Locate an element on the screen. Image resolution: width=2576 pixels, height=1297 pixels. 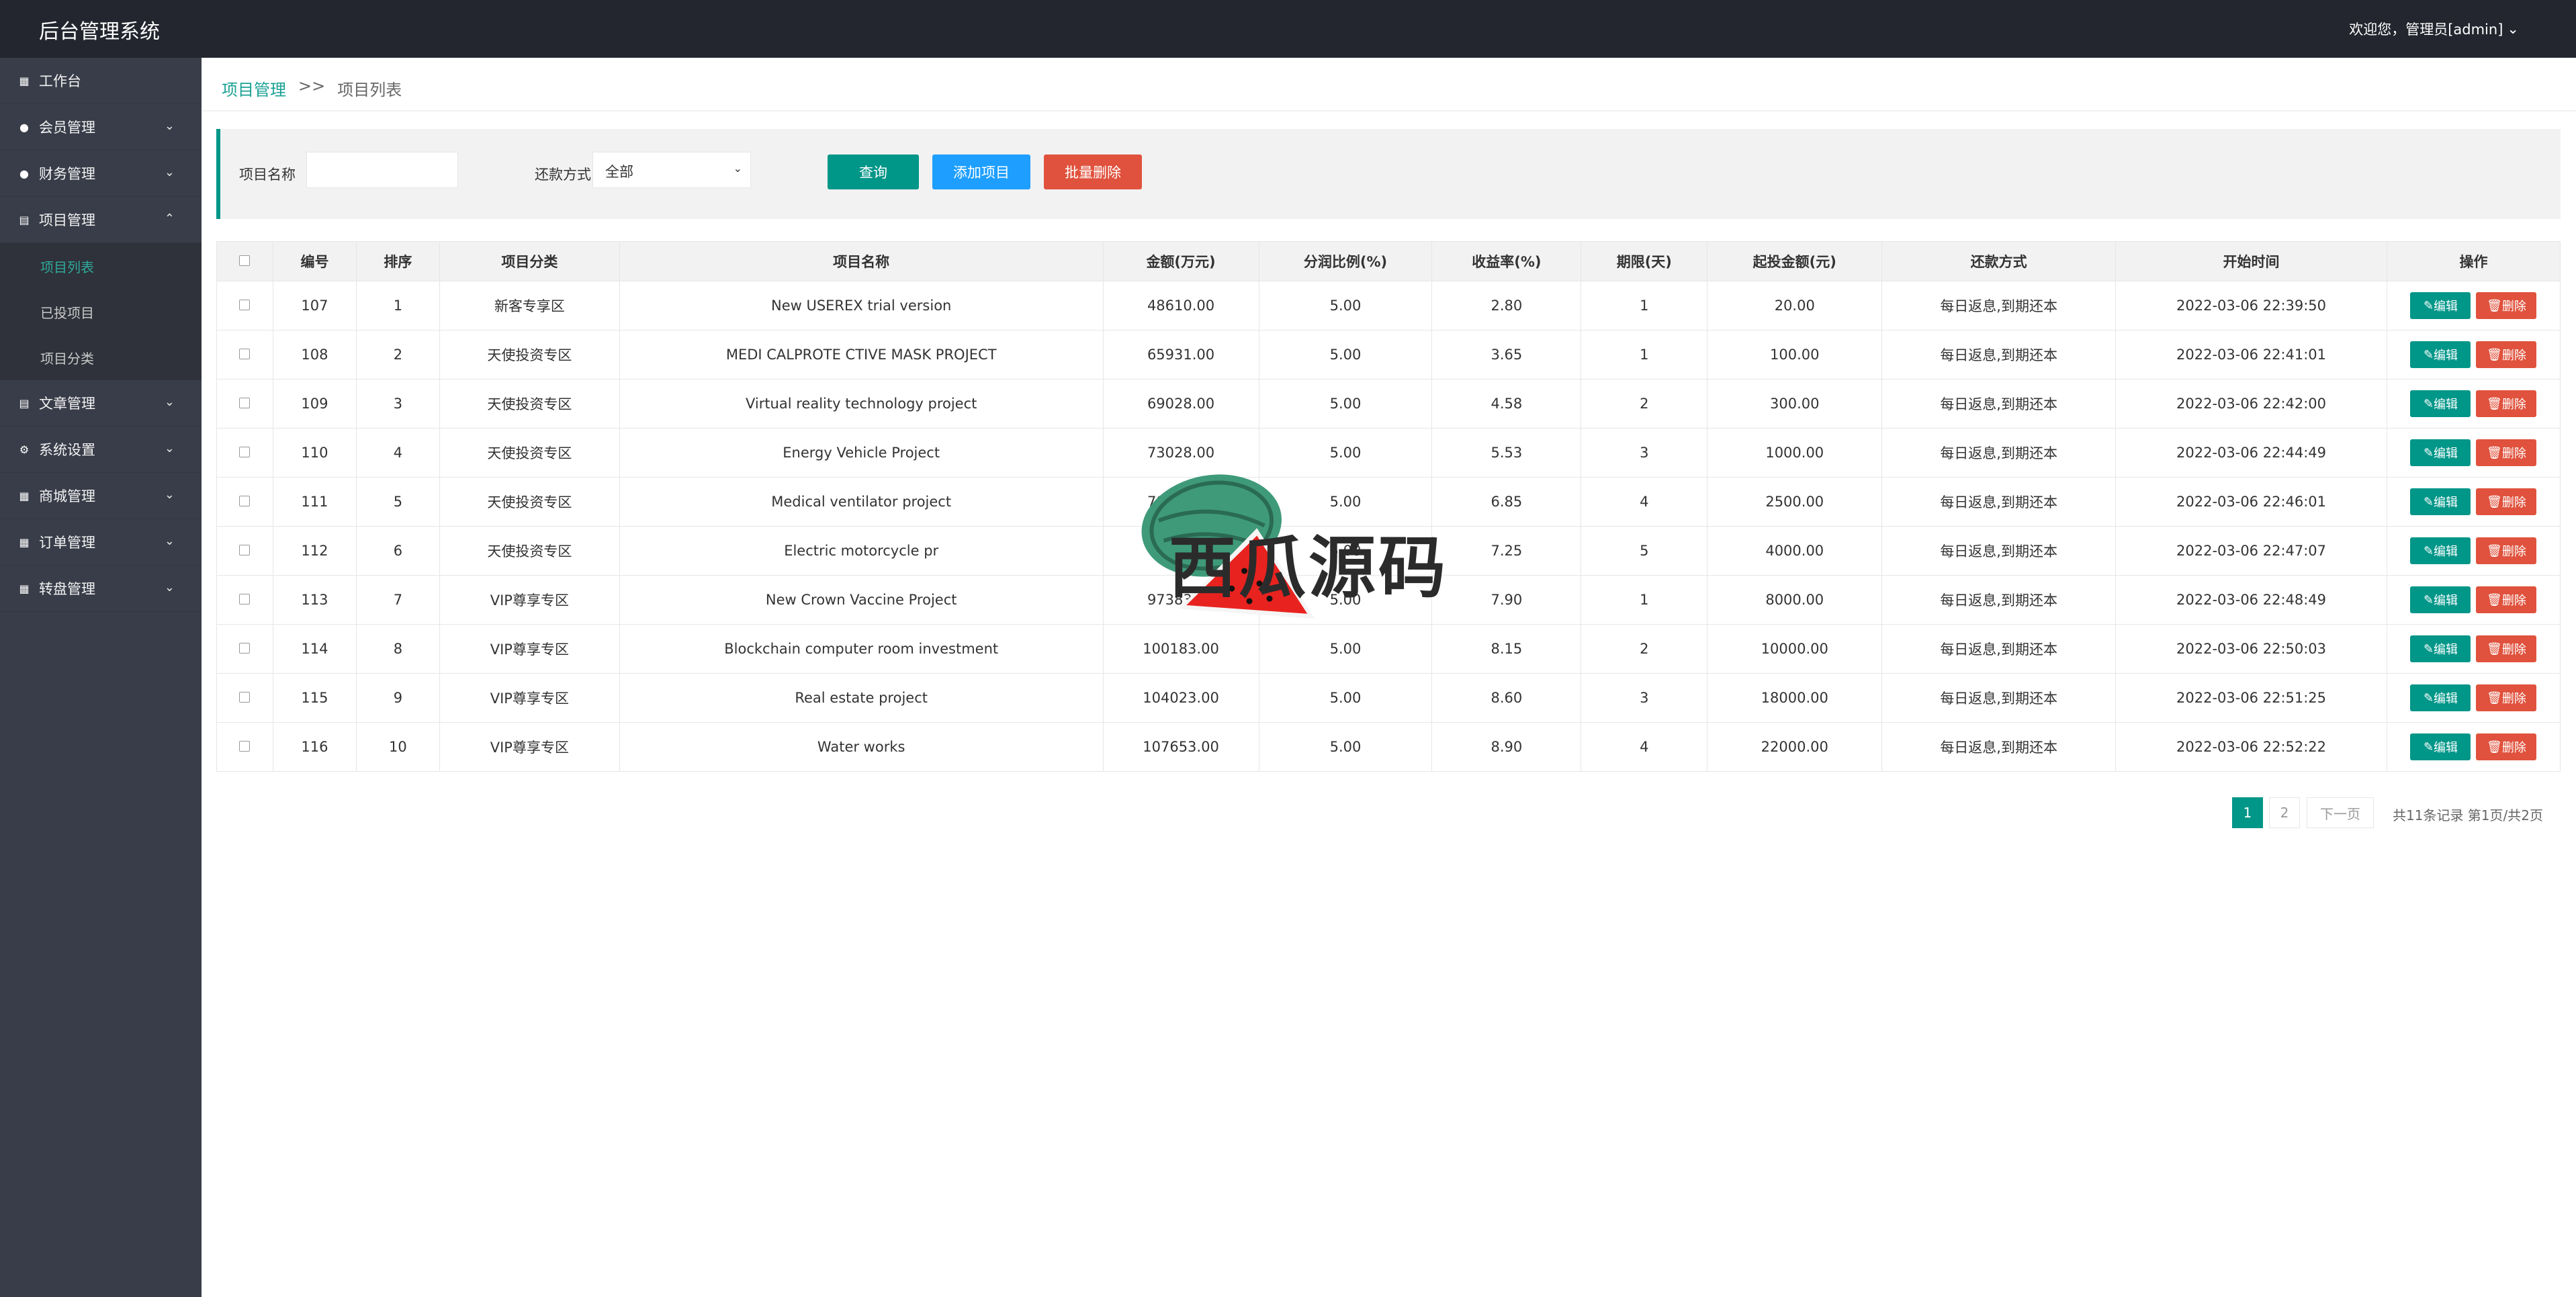
article-icon: ▤ is located at coordinates (24, 403).